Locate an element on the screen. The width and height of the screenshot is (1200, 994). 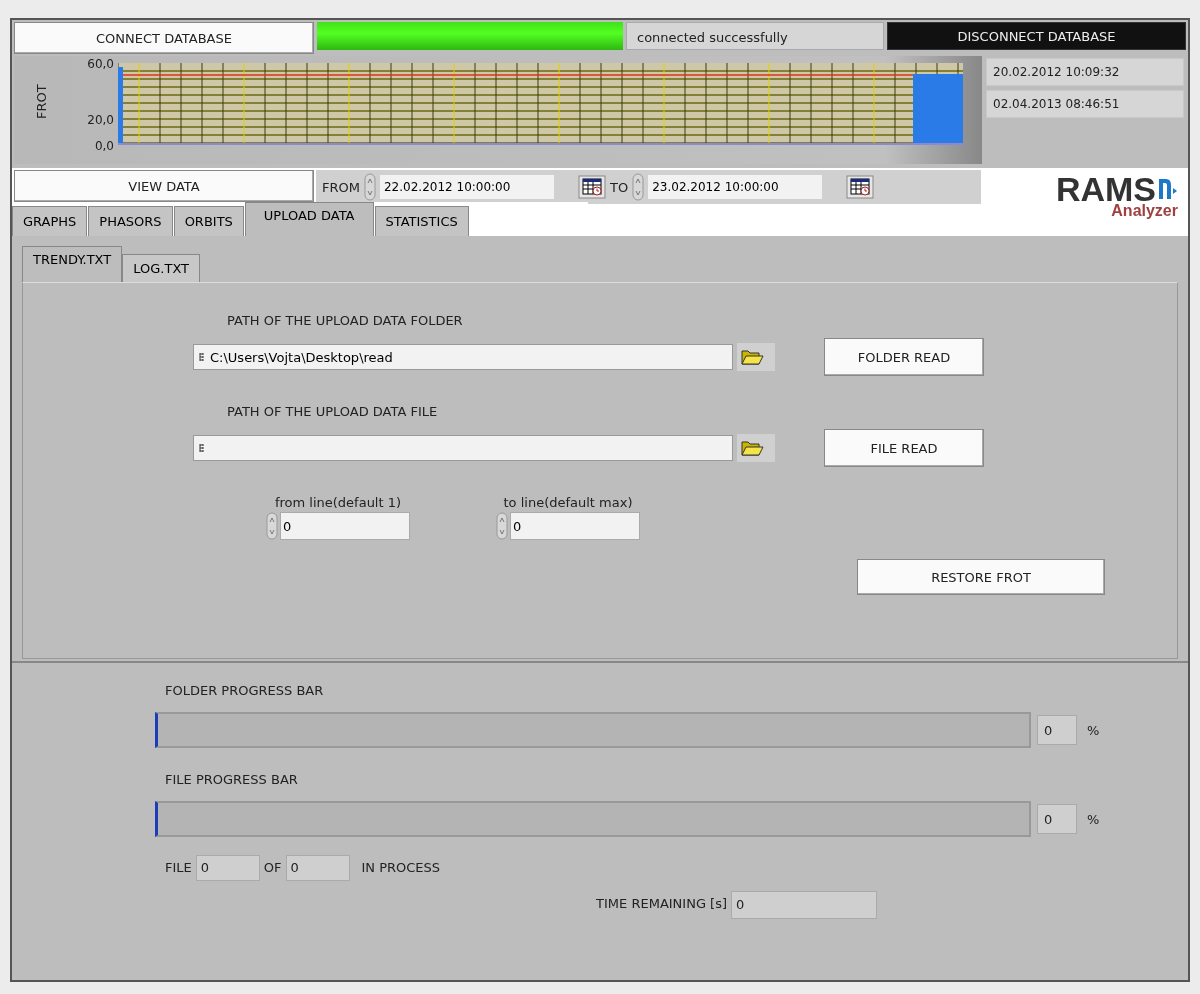
in-process-label: IN PROCESS is located at coordinates (401, 867).